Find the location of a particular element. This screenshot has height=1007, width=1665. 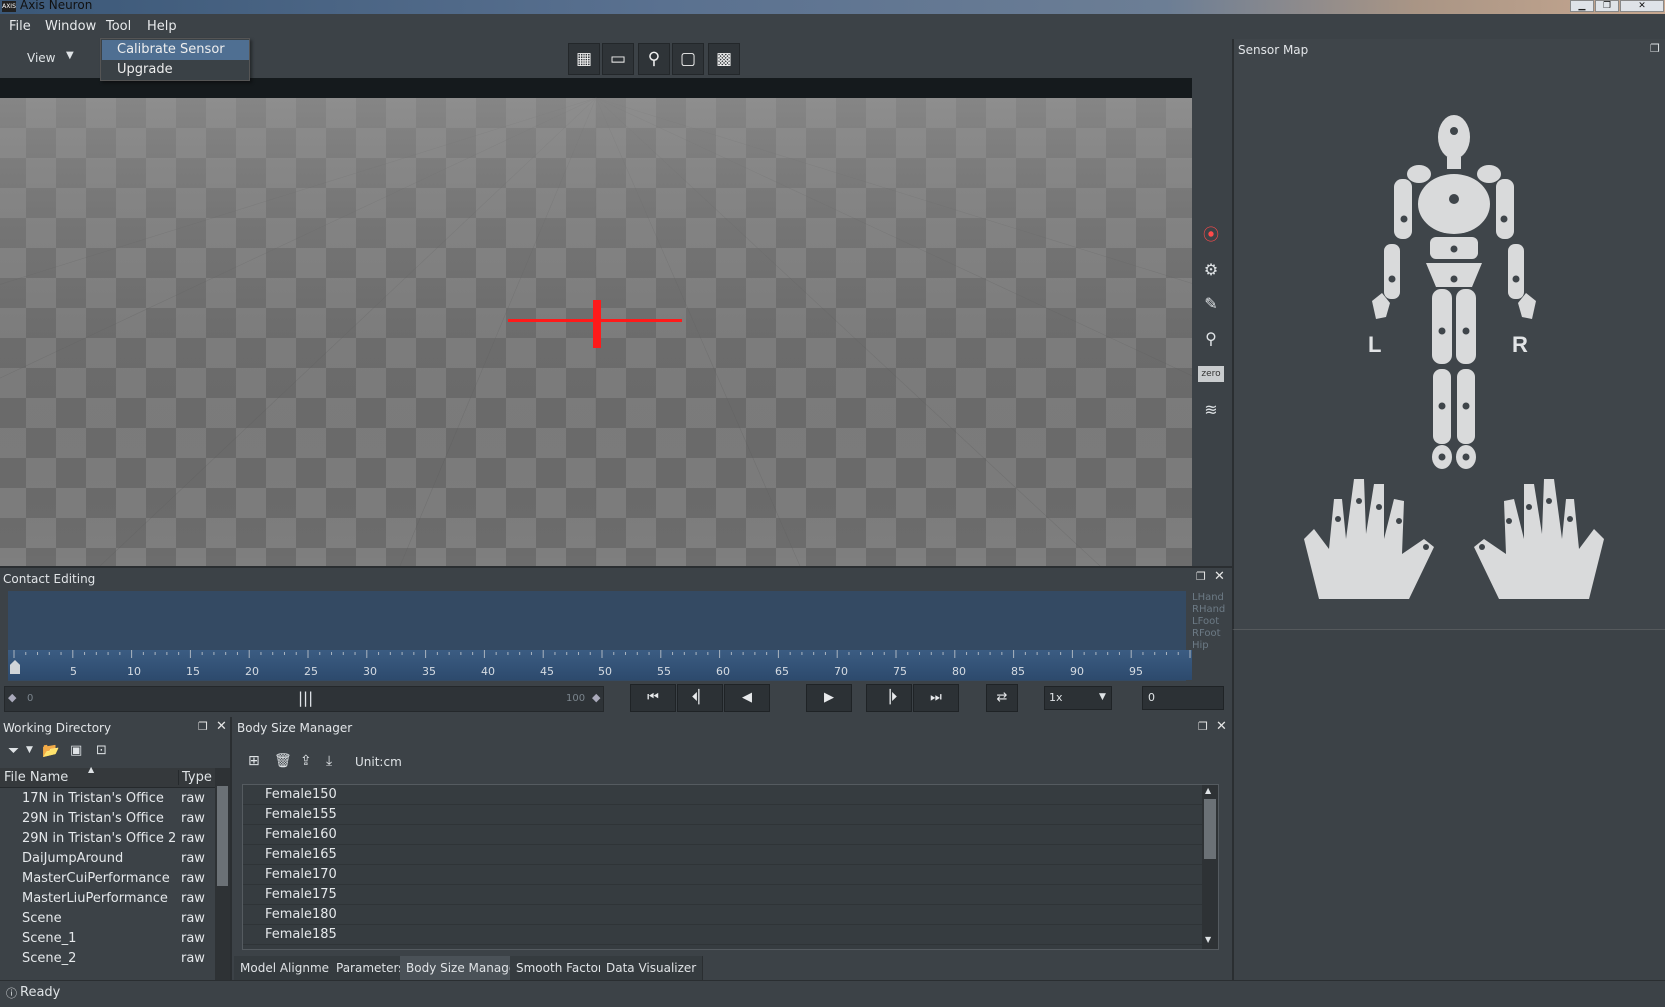

tick-label: 15 is located at coordinates (193, 671).